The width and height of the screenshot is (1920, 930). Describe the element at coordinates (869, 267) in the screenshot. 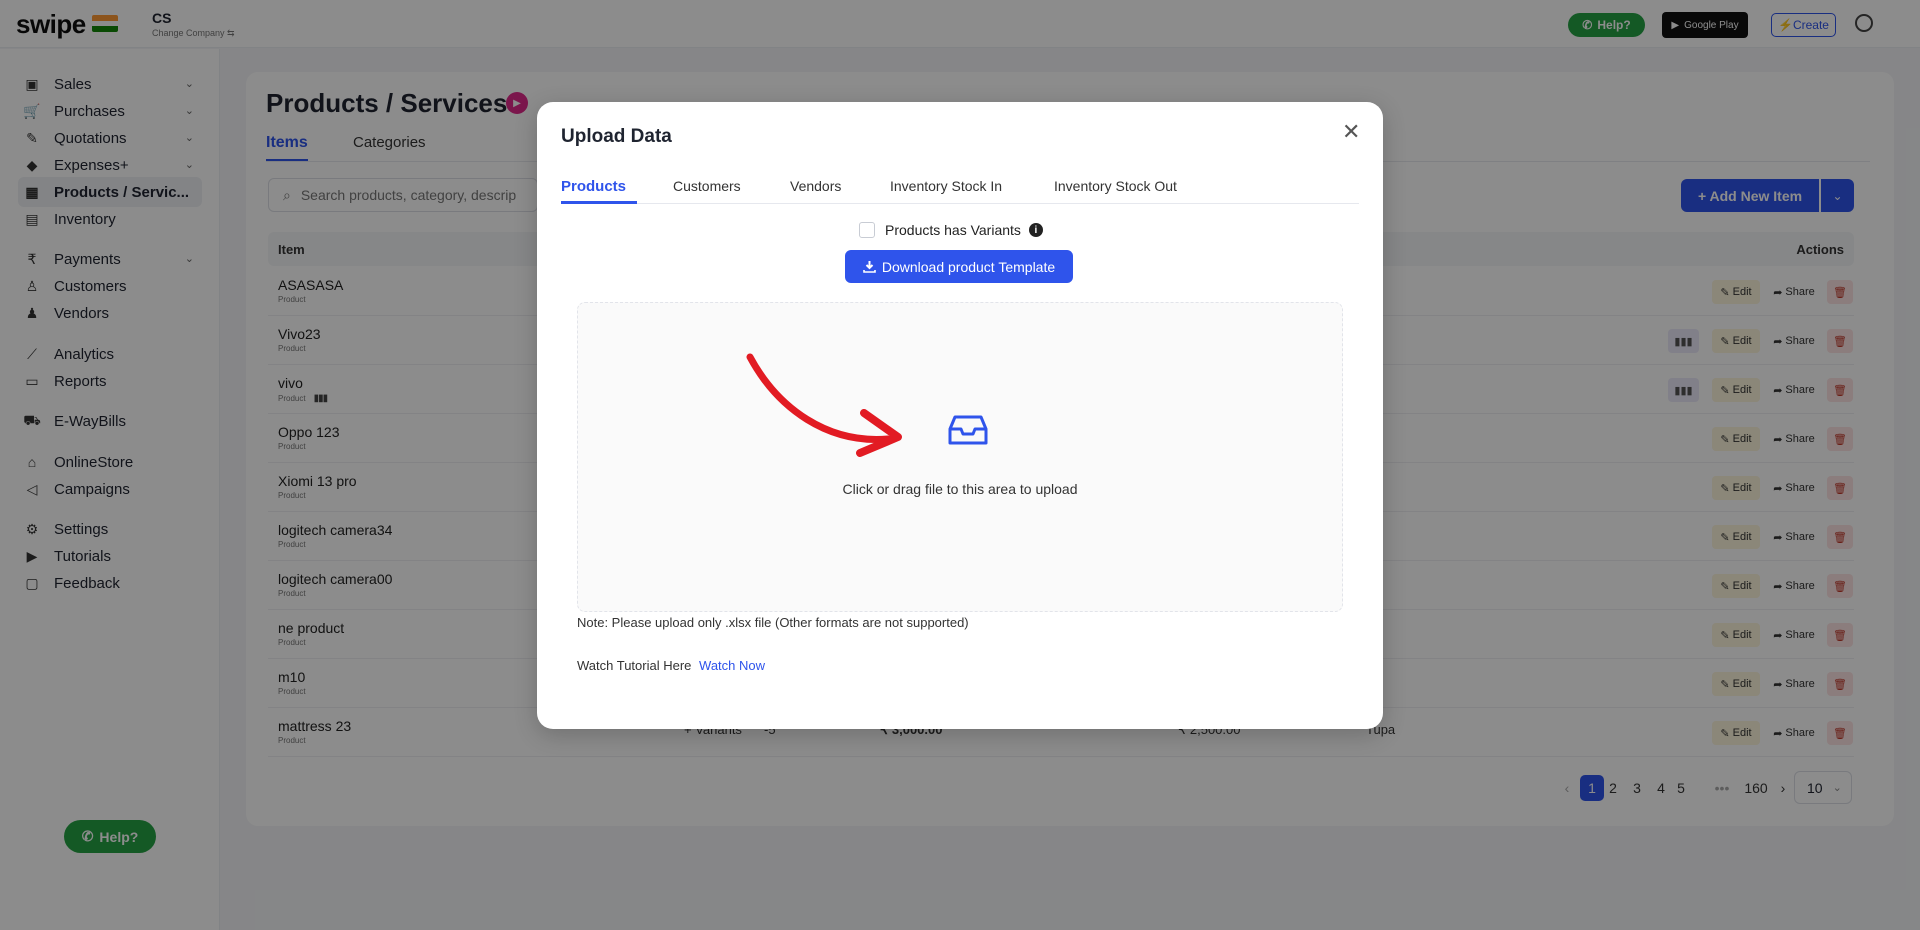

I see `download-icon` at that location.